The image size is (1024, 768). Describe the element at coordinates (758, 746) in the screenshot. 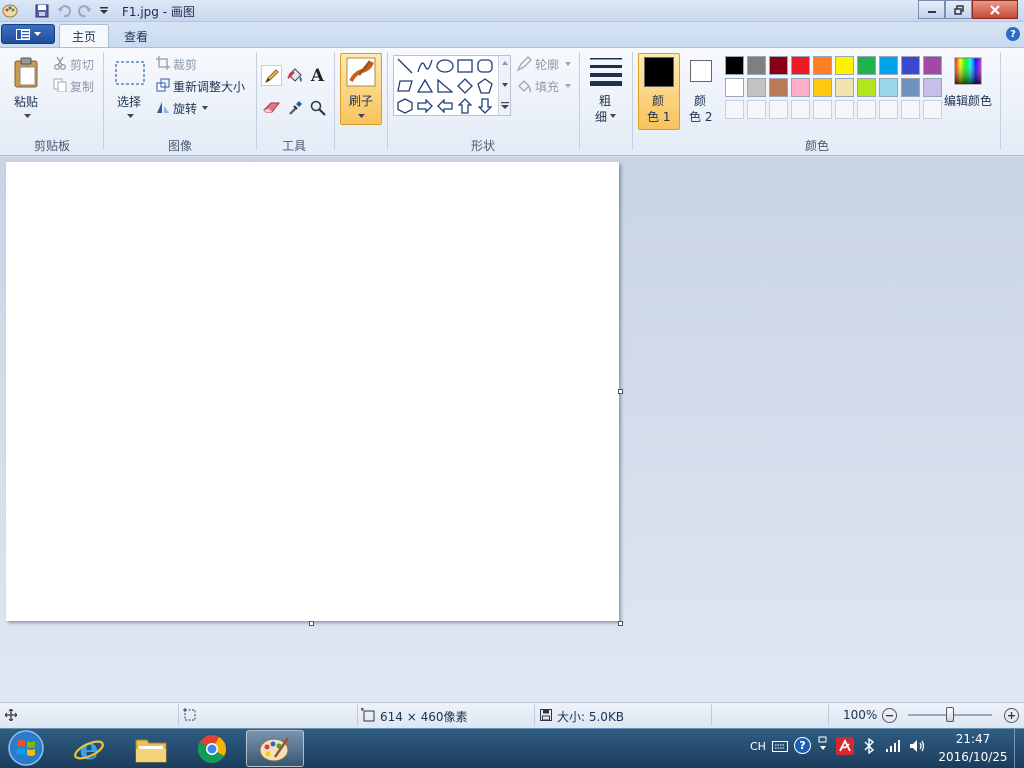

I see `language-indicator: CH` at that location.